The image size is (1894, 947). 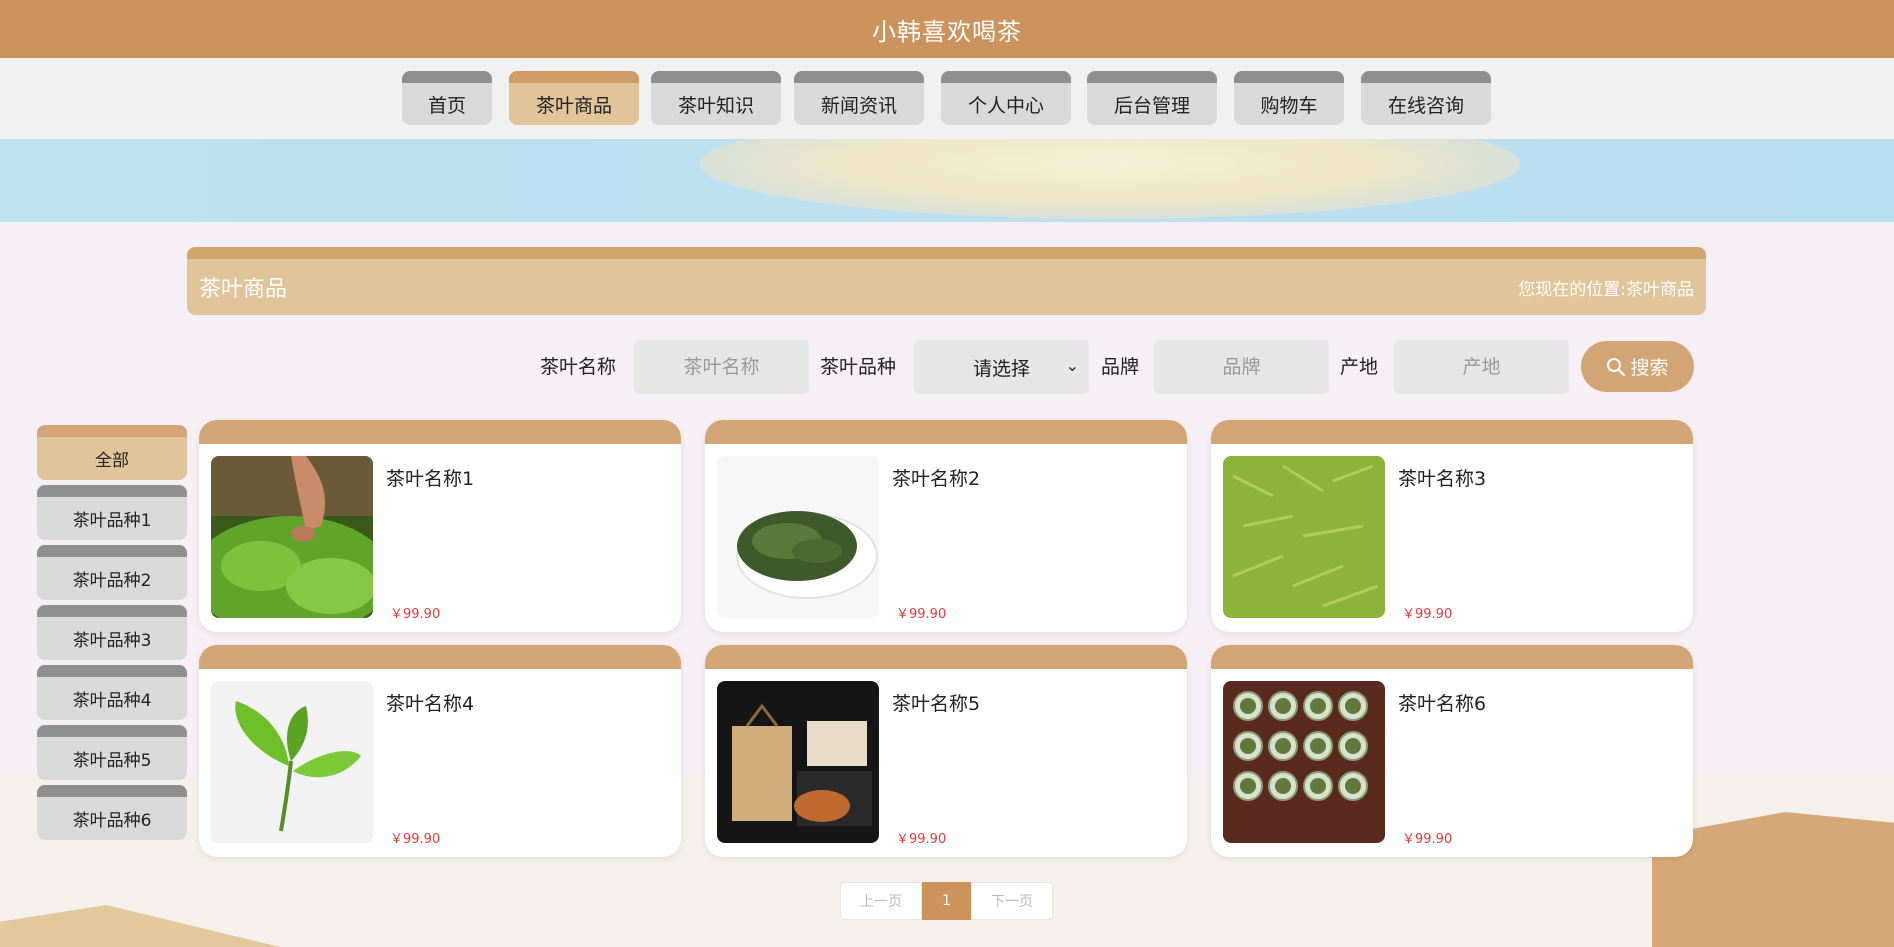 I want to click on product-image-tea-sprig, so click(x=292, y=762).